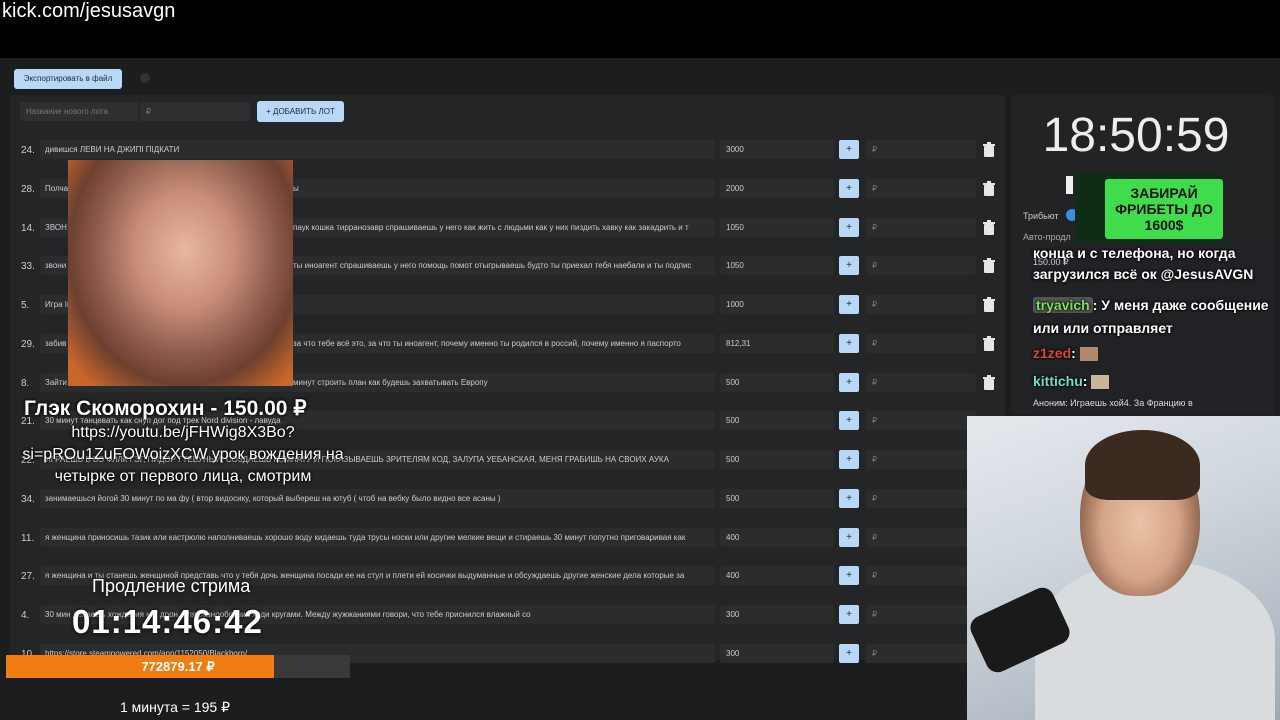  What do you see at coordinates (1069, 185) in the screenshot?
I see `clock-marker` at bounding box center [1069, 185].